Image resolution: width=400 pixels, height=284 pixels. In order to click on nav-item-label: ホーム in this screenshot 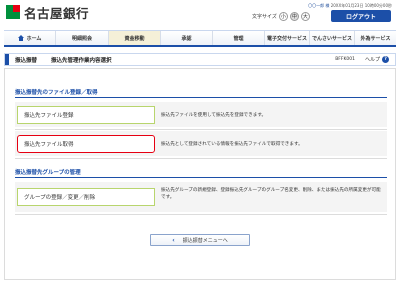, I will do `click(34, 38)`.